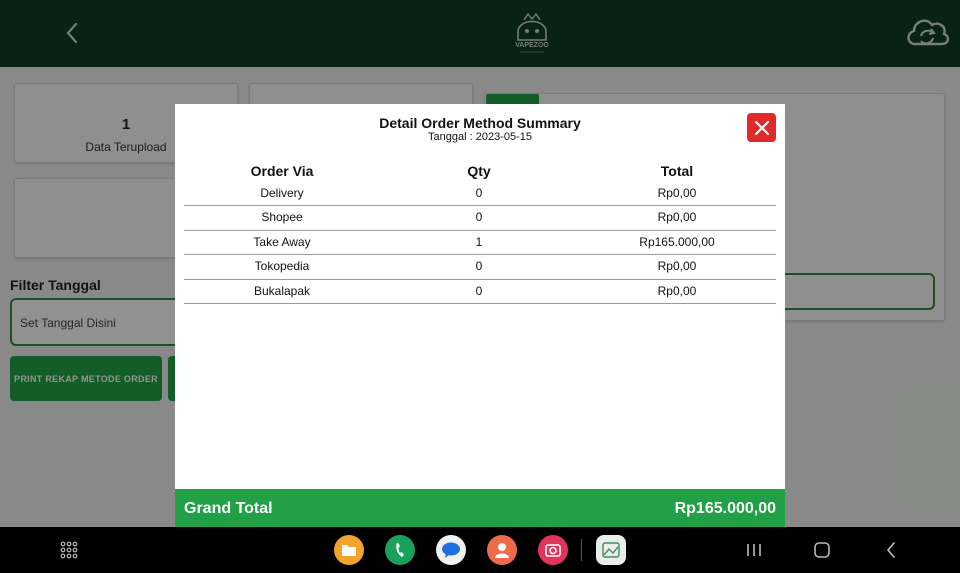  I want to click on dialog-title: Detail Order Method Summary, so click(480, 123).